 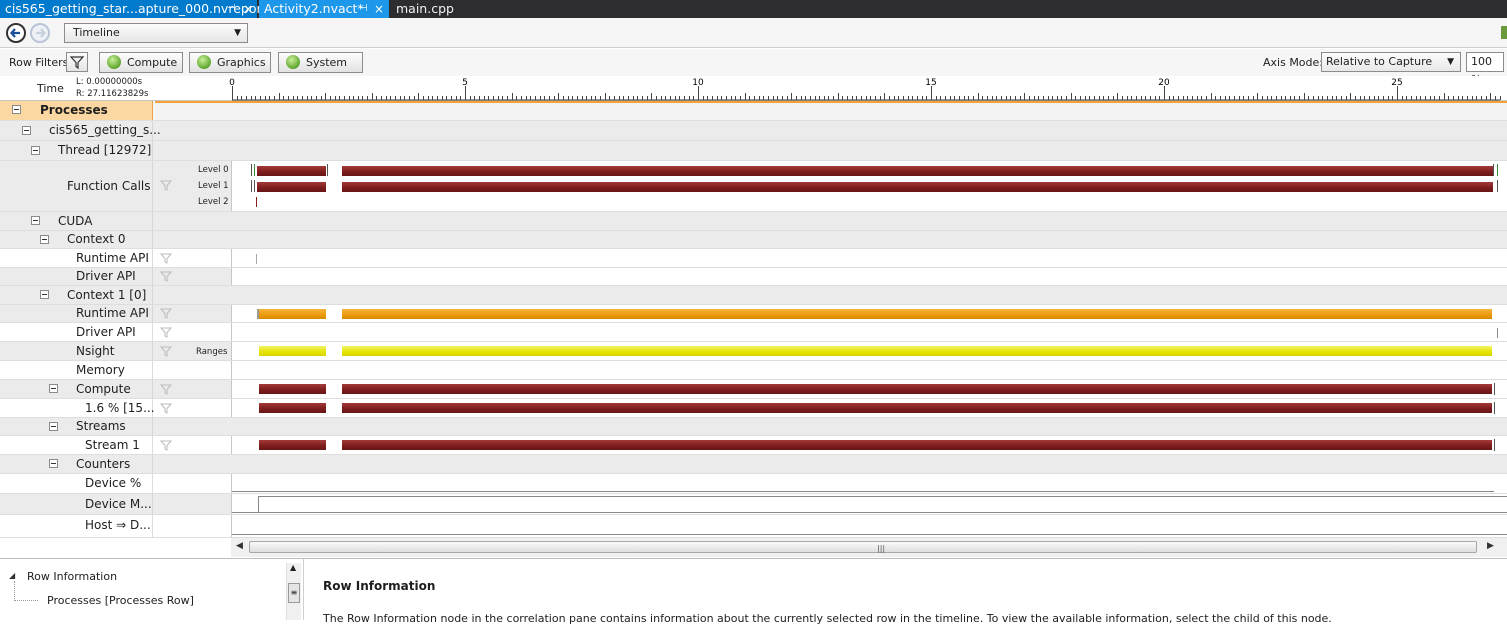 What do you see at coordinates (76, 295) in the screenshot?
I see `row-header: Context 1 [0]` at bounding box center [76, 295].